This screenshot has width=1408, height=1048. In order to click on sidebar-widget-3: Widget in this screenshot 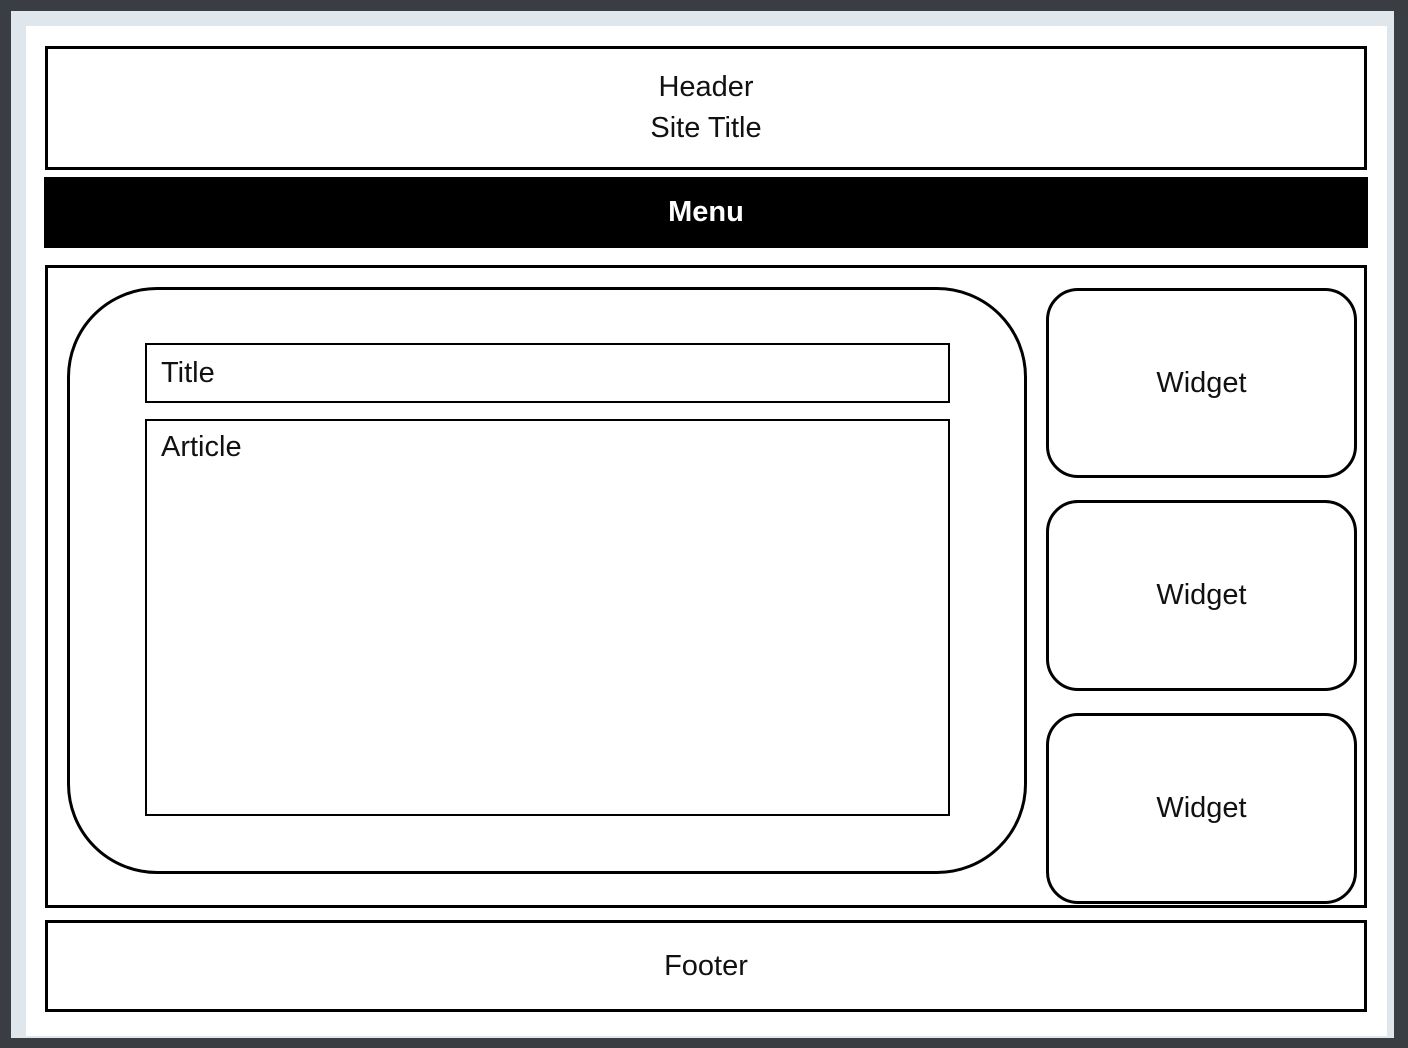, I will do `click(1201, 808)`.